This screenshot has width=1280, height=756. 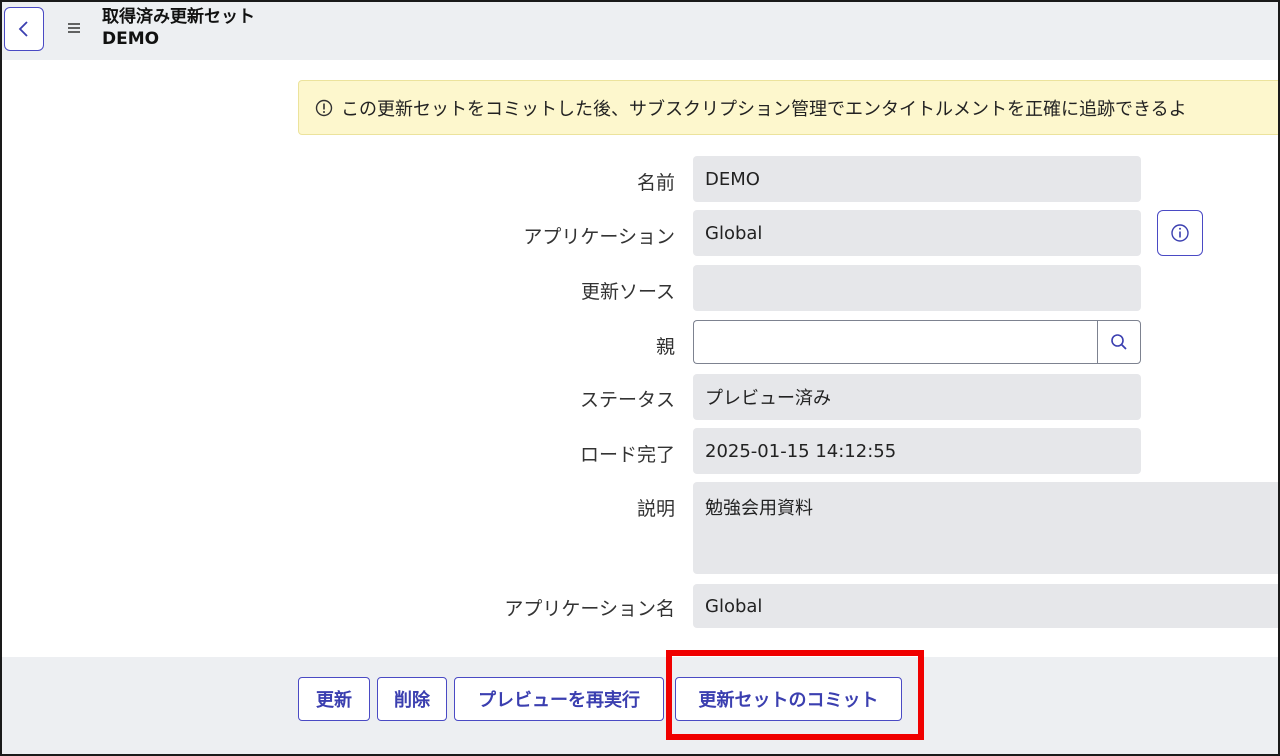 What do you see at coordinates (74, 28) in the screenshot?
I see `hamburger-menu-icon` at bounding box center [74, 28].